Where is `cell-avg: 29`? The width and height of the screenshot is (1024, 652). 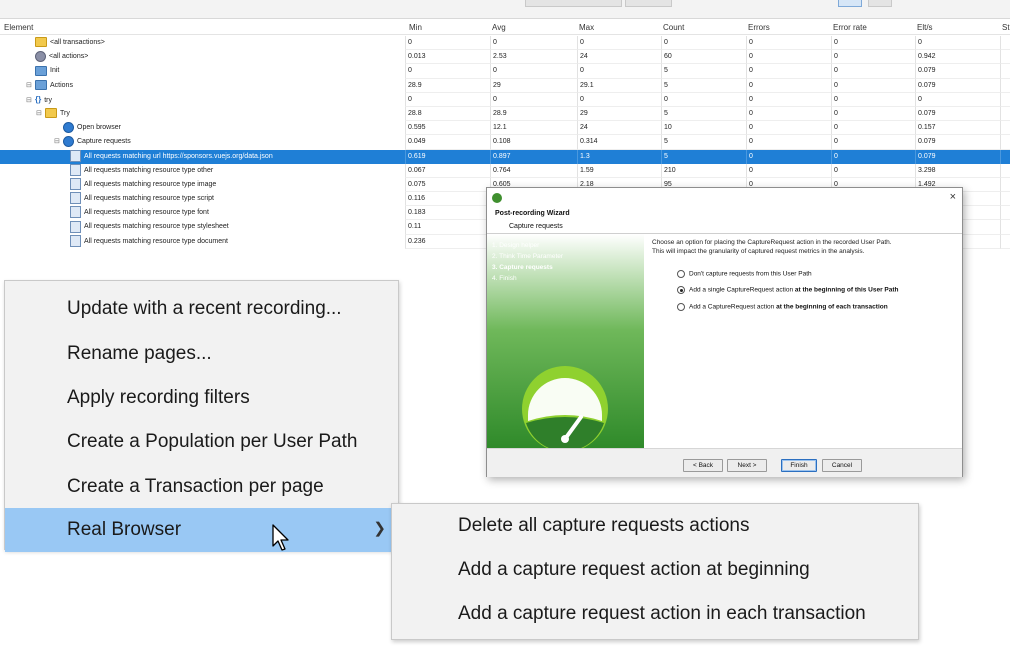
cell-avg: 29 is located at coordinates (533, 85).